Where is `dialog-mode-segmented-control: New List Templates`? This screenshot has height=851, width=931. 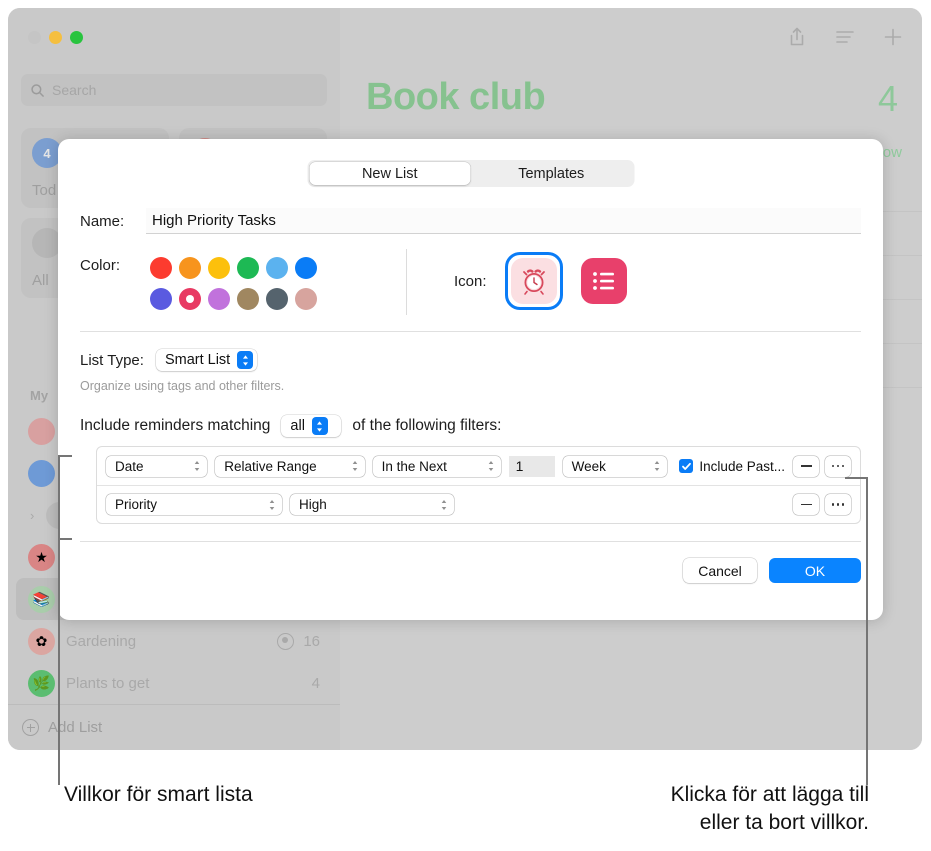 dialog-mode-segmented-control: New List Templates is located at coordinates (470, 173).